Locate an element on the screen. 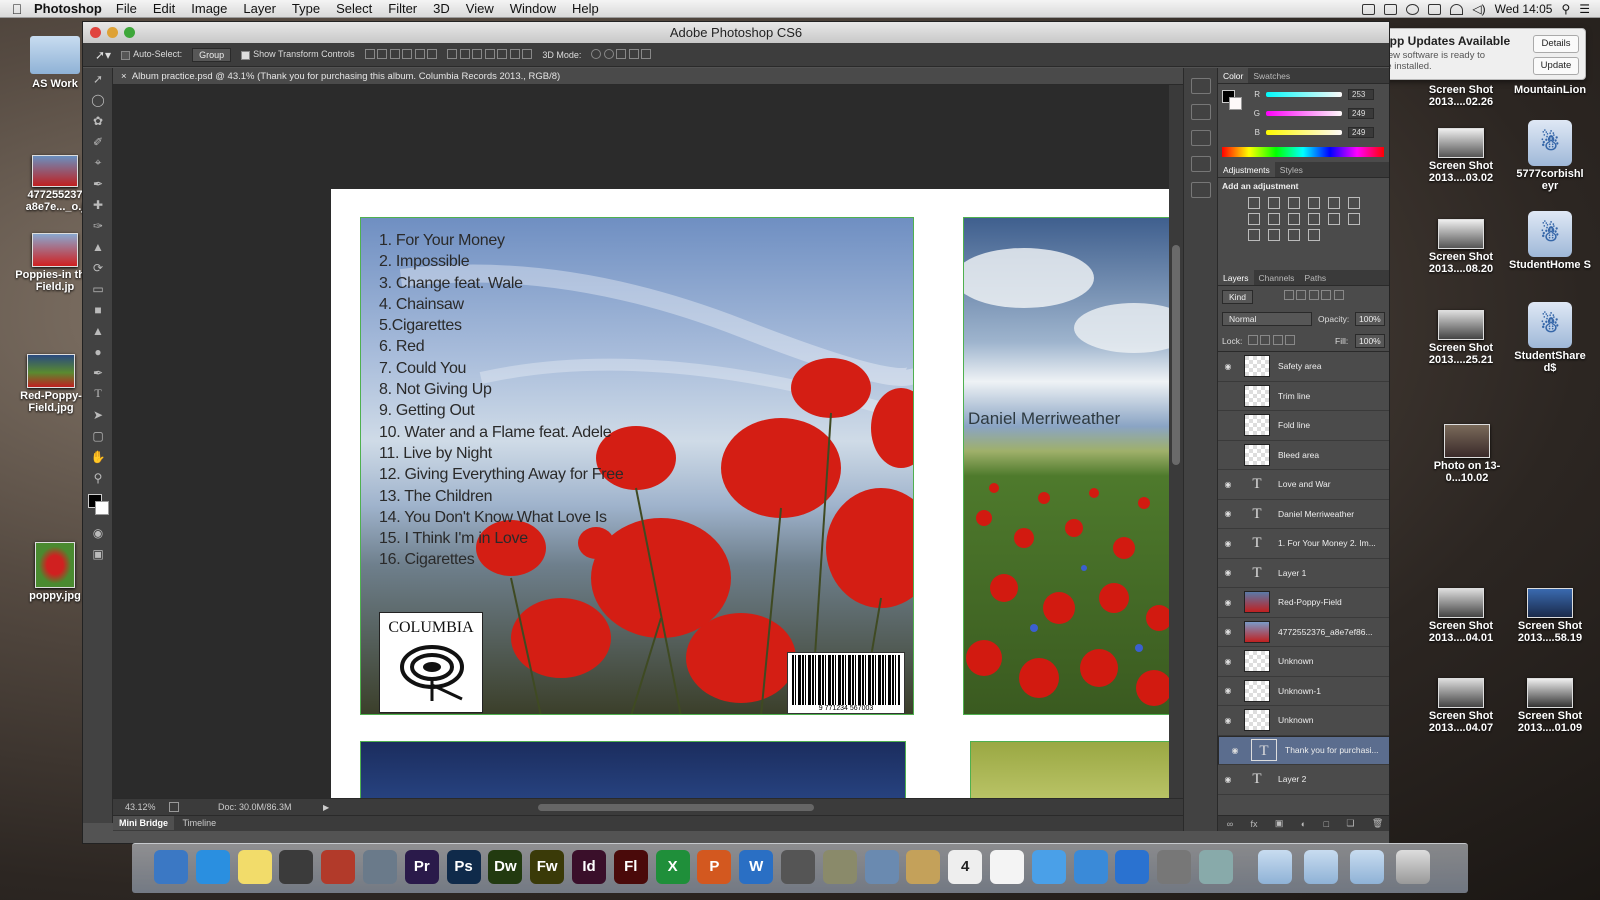 The image size is (1600, 900). desktop-item: MountainLion is located at coordinates (1550, 90).